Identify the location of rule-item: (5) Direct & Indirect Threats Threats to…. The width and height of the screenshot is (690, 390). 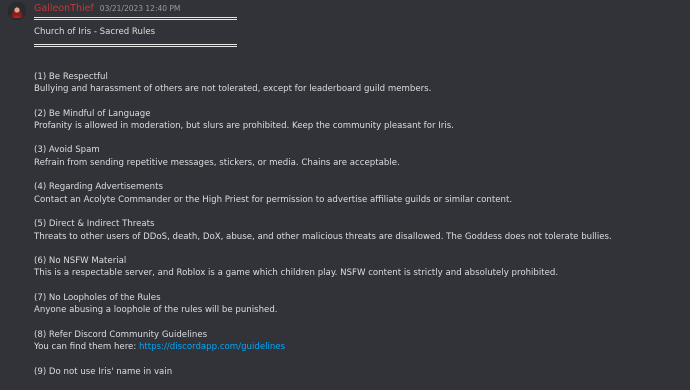
(359, 230).